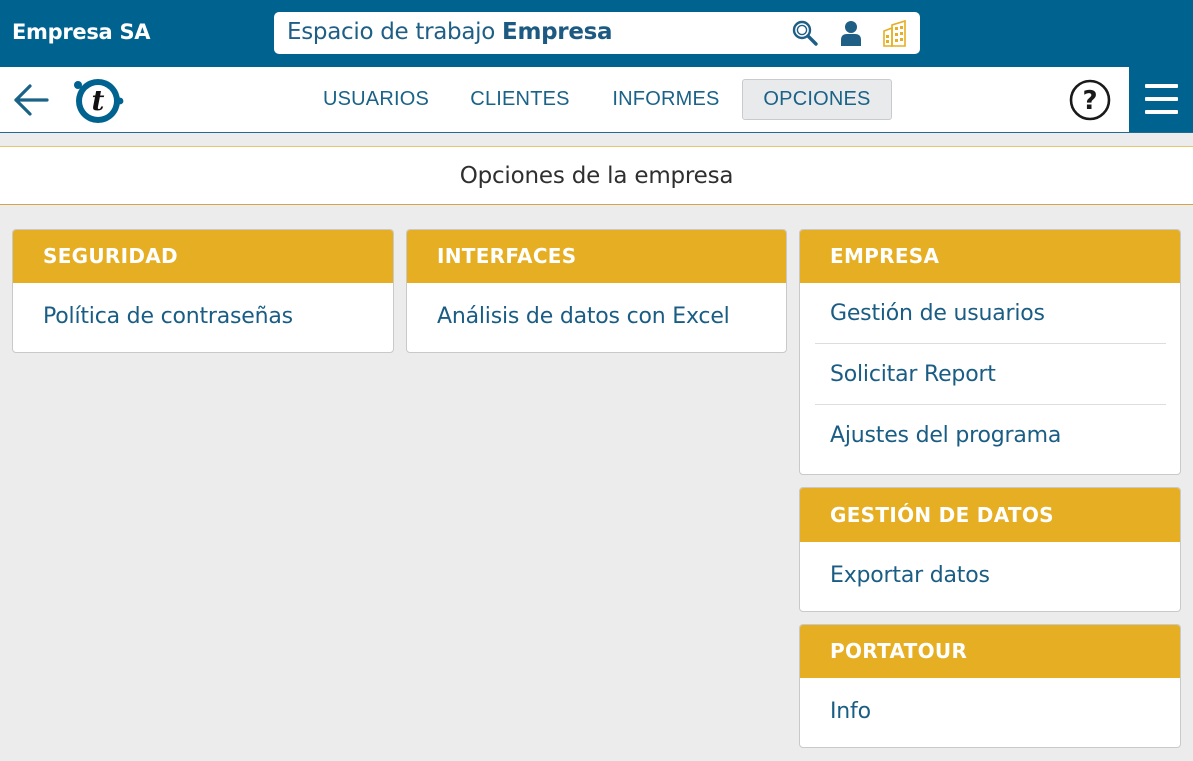 The image size is (1193, 761). I want to click on workspace-bar: Espacio de trabajo Empresa, so click(597, 33).